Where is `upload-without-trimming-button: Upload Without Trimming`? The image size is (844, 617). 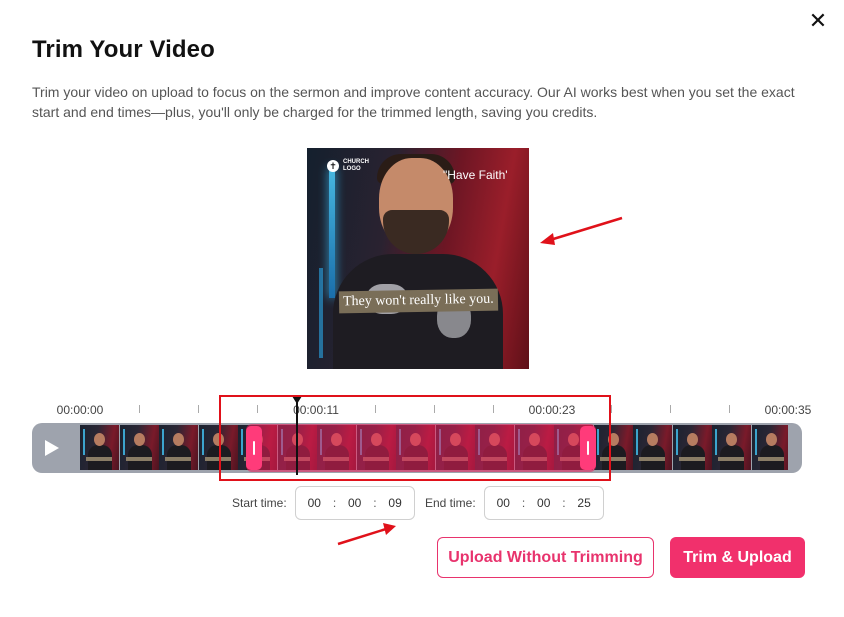
upload-without-trimming-button: Upload Without Trimming is located at coordinates (545, 557).